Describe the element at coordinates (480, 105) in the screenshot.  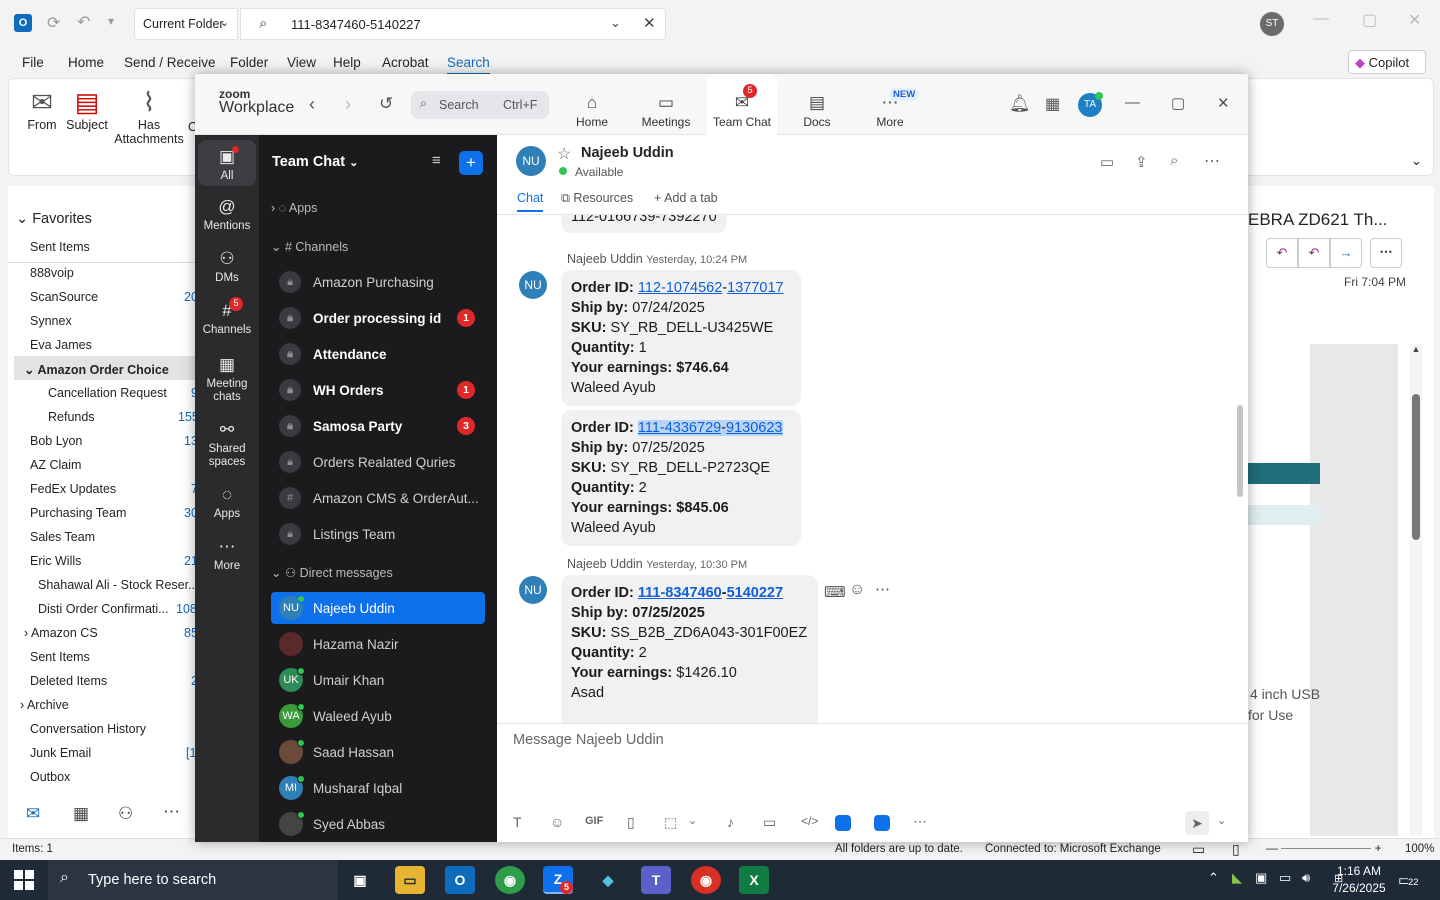
I see `zoom-search-box: ⌕ Search Ctrl+F` at that location.